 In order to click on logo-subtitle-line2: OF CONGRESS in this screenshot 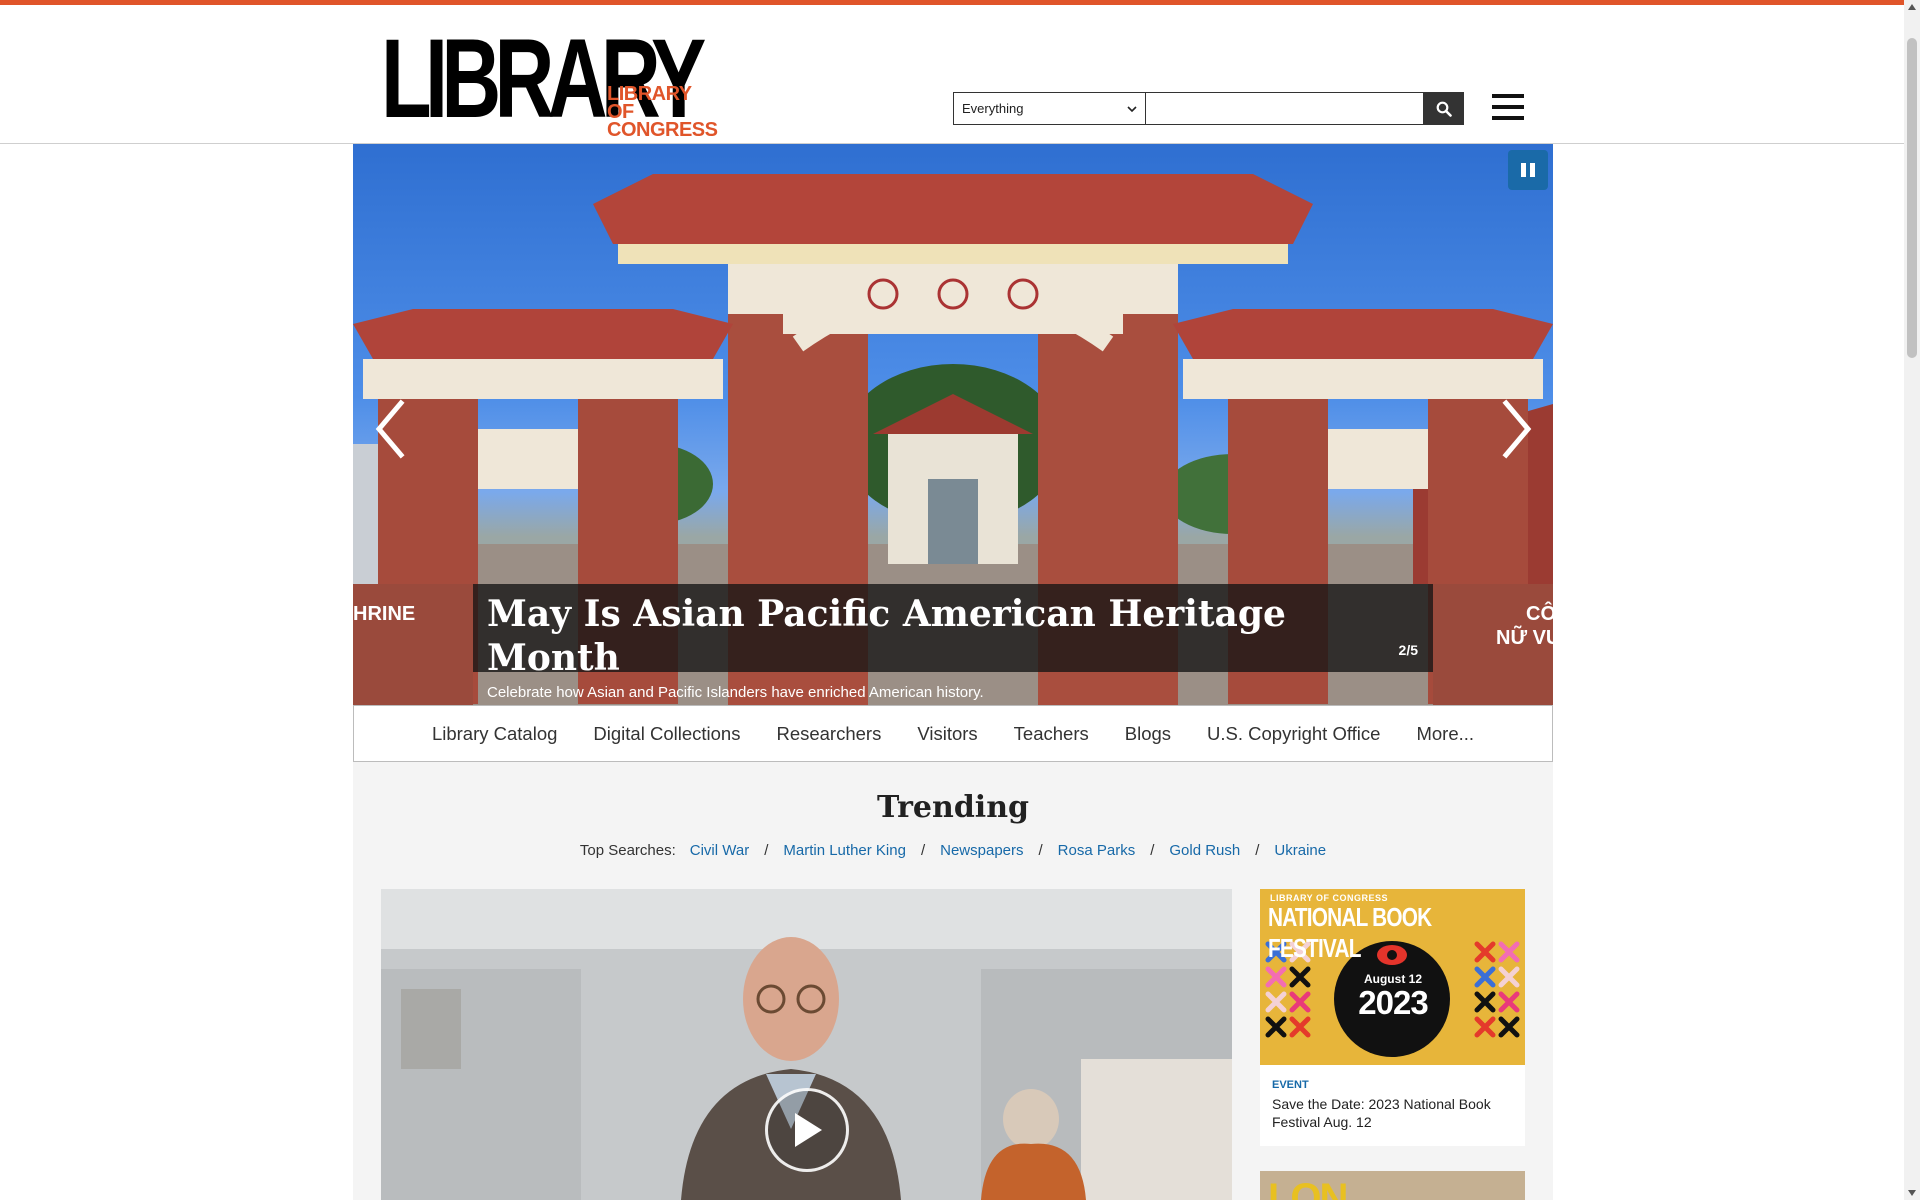, I will do `click(662, 121)`.